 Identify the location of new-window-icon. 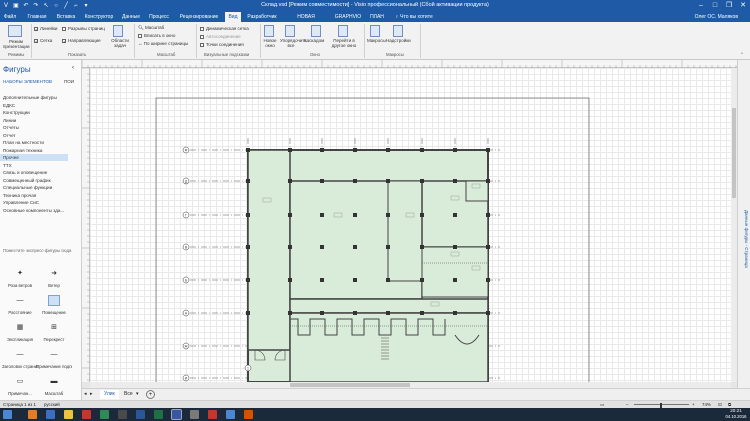
(269, 31).